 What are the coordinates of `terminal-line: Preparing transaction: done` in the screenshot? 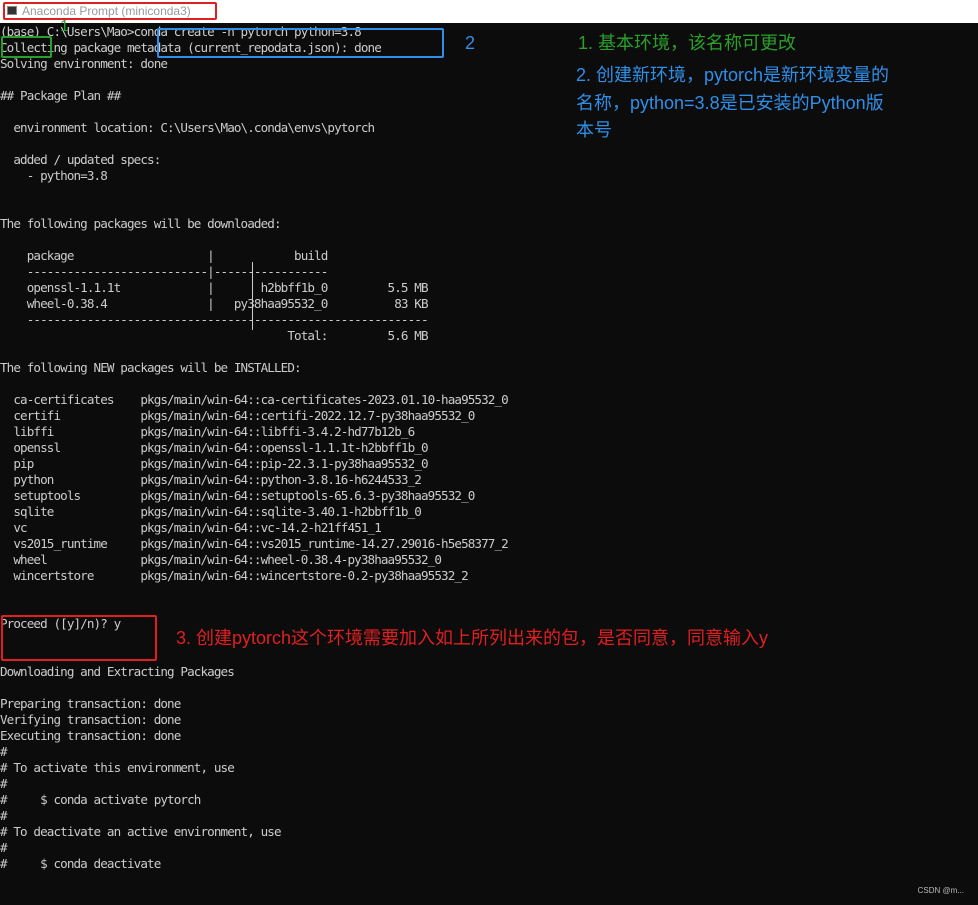 It's located at (90, 703).